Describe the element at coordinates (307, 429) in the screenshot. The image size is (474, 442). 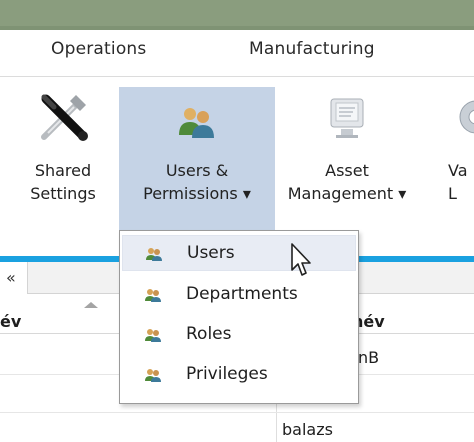
I see `table-cell: balazs` at that location.